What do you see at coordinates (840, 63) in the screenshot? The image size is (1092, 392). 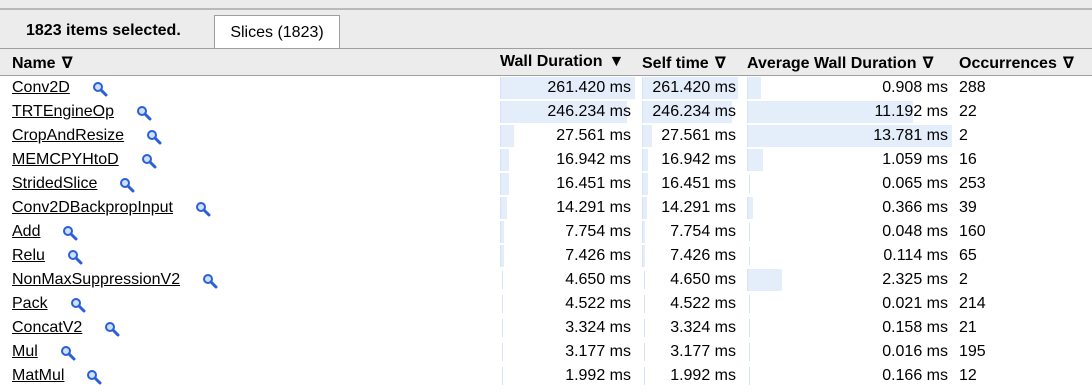 I see `column-header-average-wall-duration: Average Wall Duration ∇` at bounding box center [840, 63].